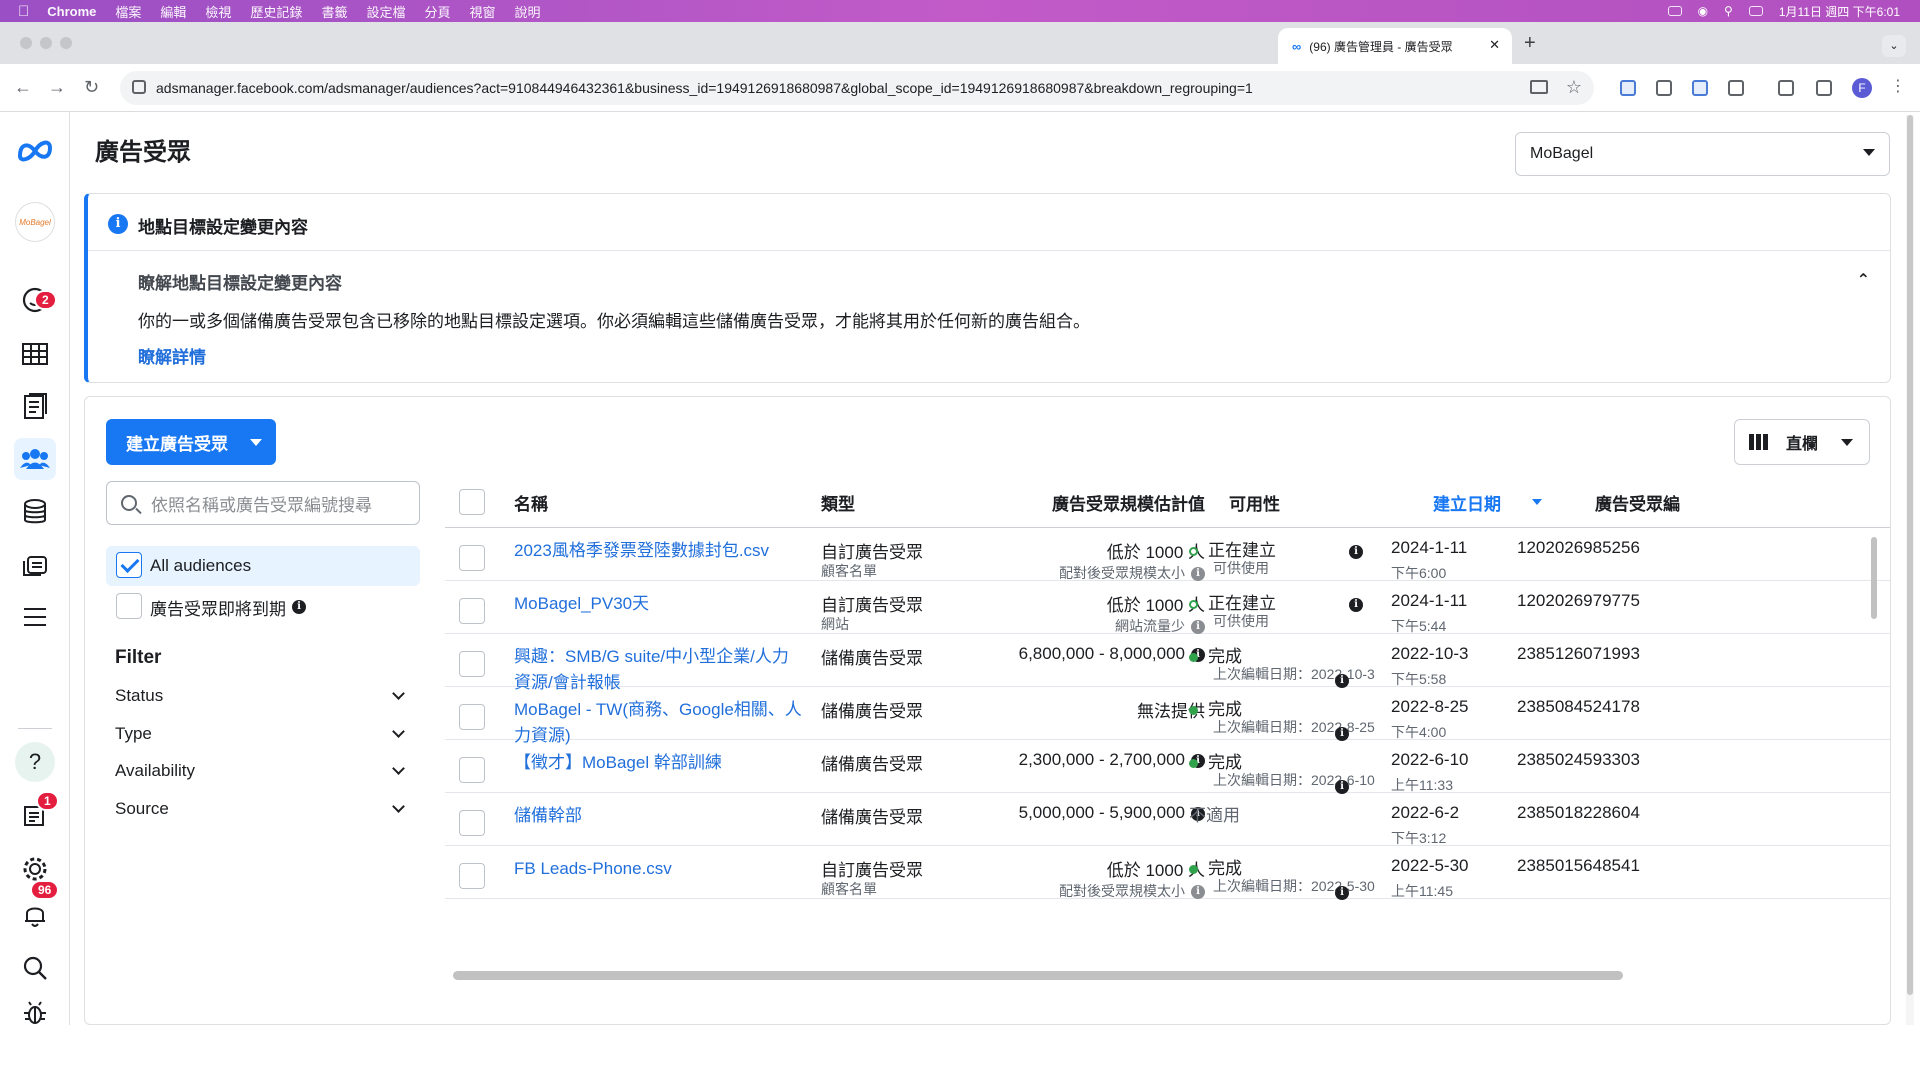  Describe the element at coordinates (838, 502) in the screenshot. I see `column-header-type: 類型` at that location.